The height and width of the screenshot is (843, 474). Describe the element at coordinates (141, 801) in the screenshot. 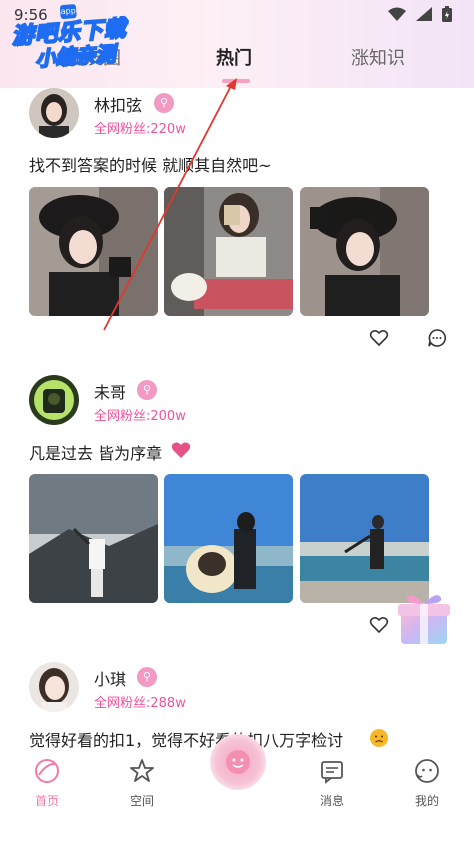

I see `nav-space-label: 空间` at that location.